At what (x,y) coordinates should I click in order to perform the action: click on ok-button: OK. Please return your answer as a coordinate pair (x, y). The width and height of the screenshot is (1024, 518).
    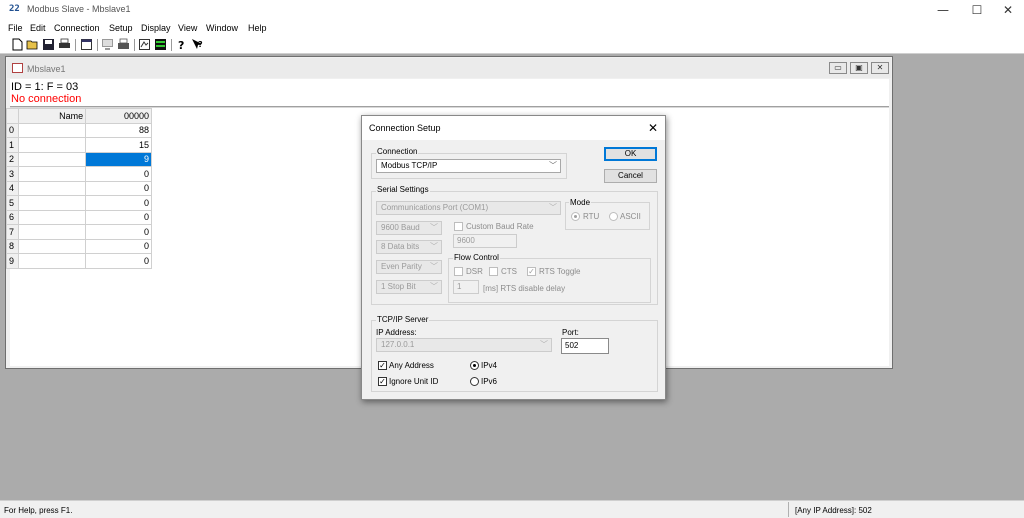
    Looking at the image, I should click on (630, 154).